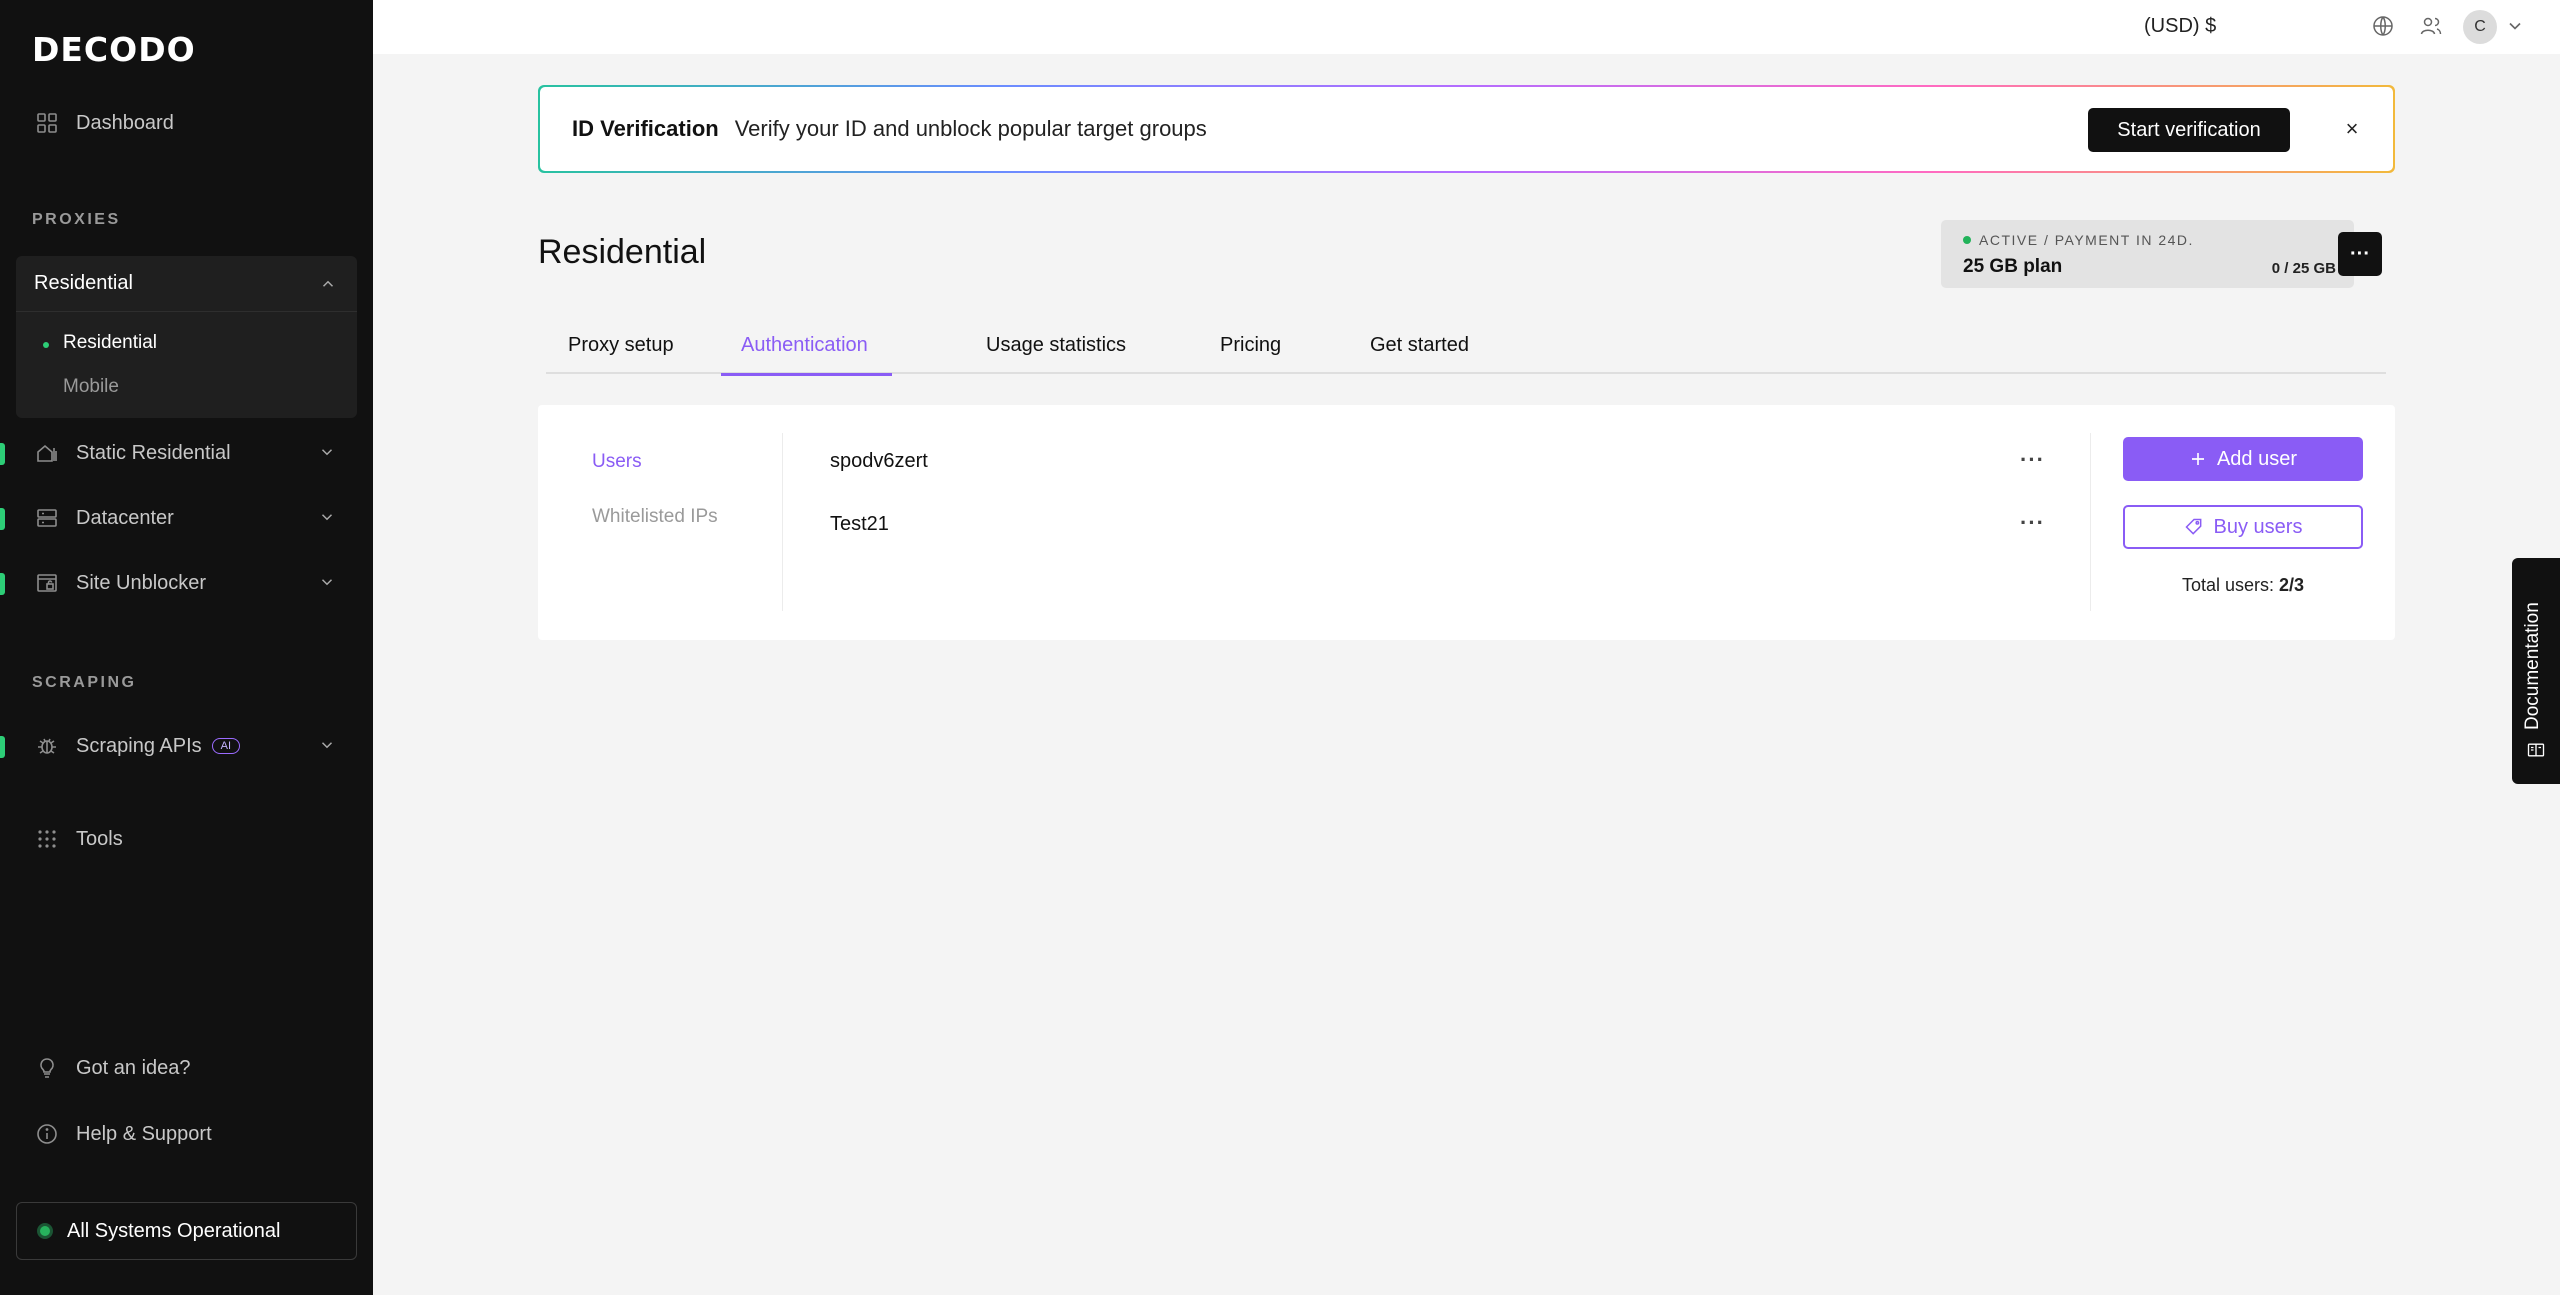 The height and width of the screenshot is (1295, 2560). I want to click on sidebar-item-label: Site Unblocker, so click(141, 582).